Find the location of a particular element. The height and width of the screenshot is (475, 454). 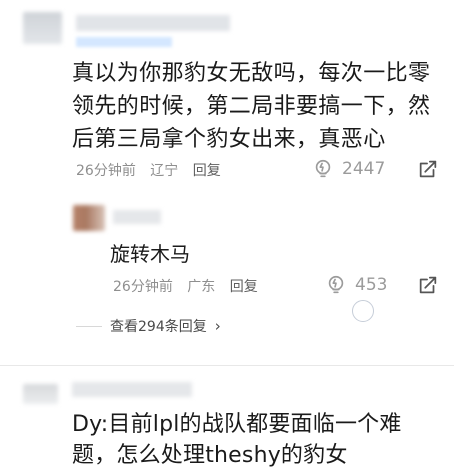

view-replies-button: 查看294条回复 › is located at coordinates (148, 326).